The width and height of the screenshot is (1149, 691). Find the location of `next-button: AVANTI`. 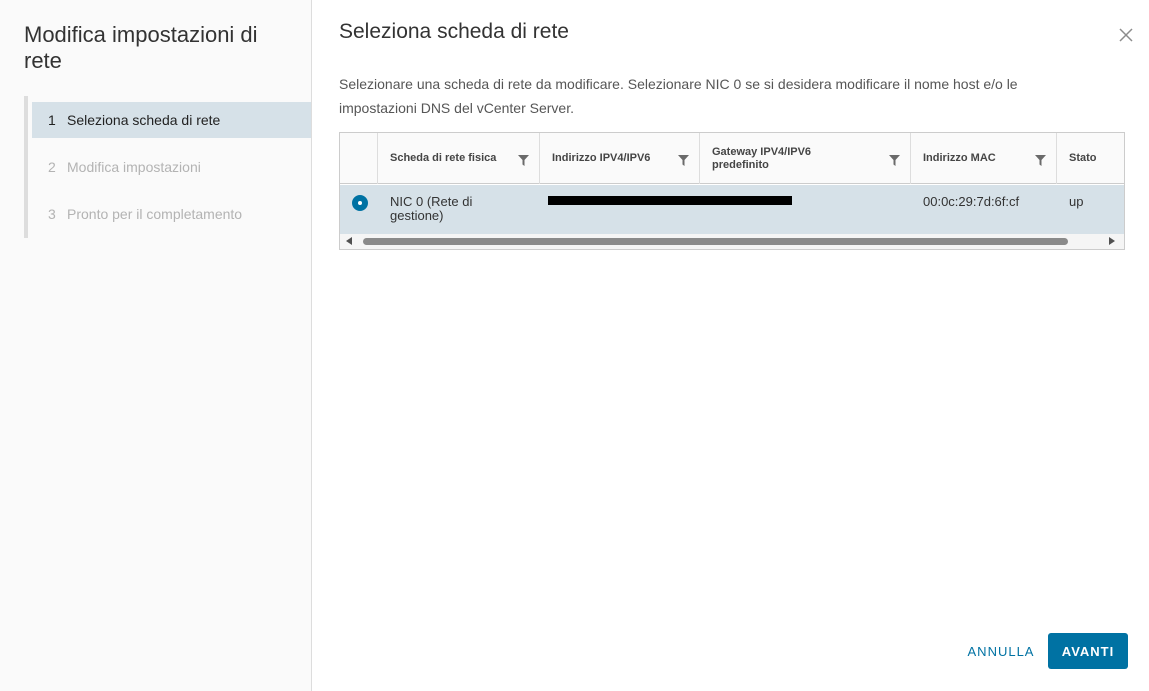

next-button: AVANTI is located at coordinates (1088, 651).